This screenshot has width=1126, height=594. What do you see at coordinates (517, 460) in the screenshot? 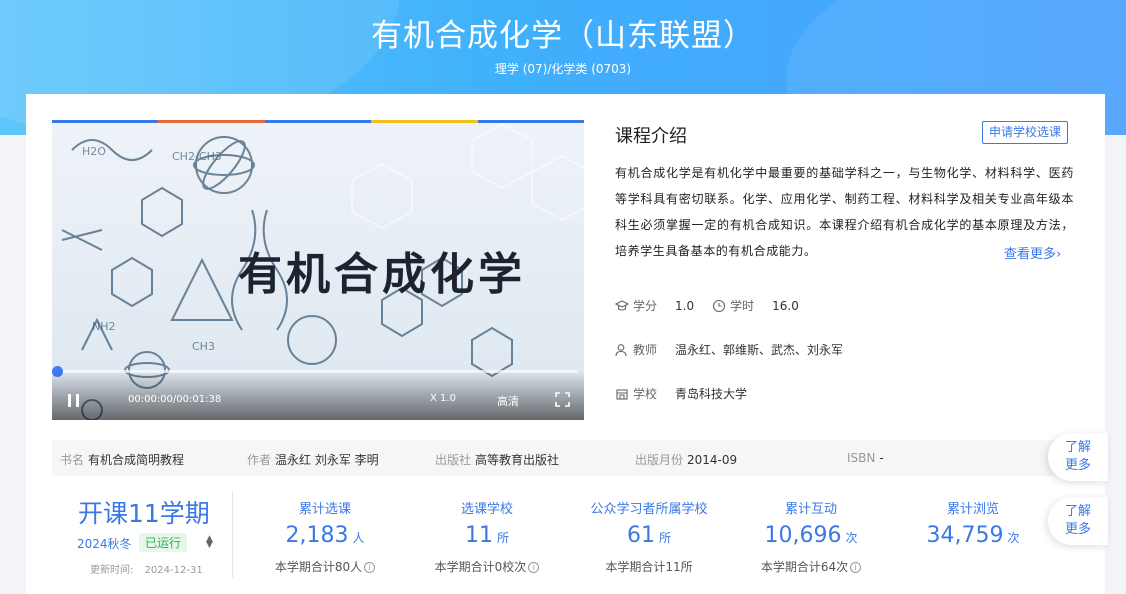
I see `book-publisher-value: 高等教育出版社` at bounding box center [517, 460].